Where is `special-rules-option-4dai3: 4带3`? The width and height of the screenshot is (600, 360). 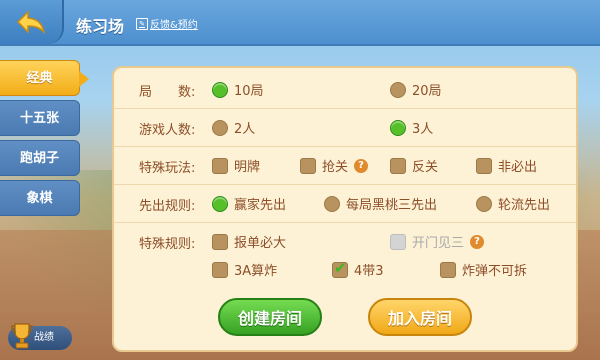 special-rules-option-4dai3: 4带3 is located at coordinates (358, 269).